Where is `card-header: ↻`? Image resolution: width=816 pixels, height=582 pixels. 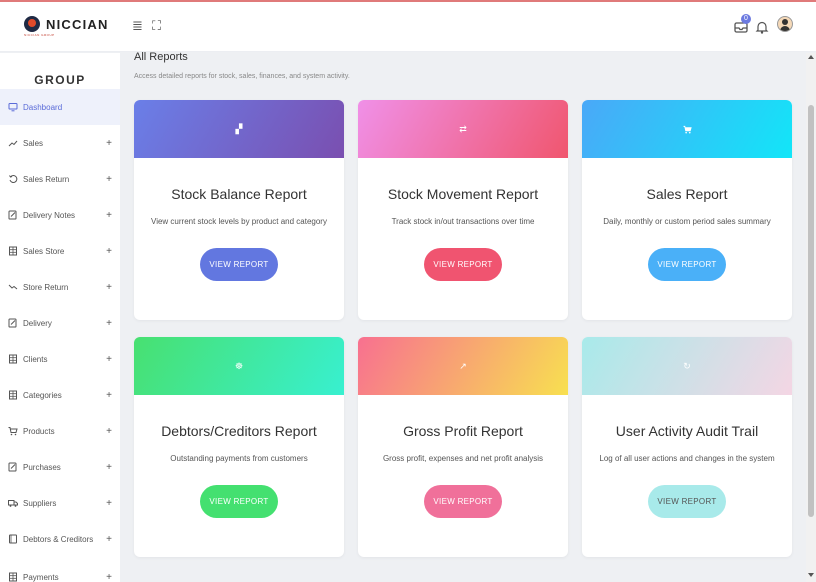 card-header: ↻ is located at coordinates (687, 366).